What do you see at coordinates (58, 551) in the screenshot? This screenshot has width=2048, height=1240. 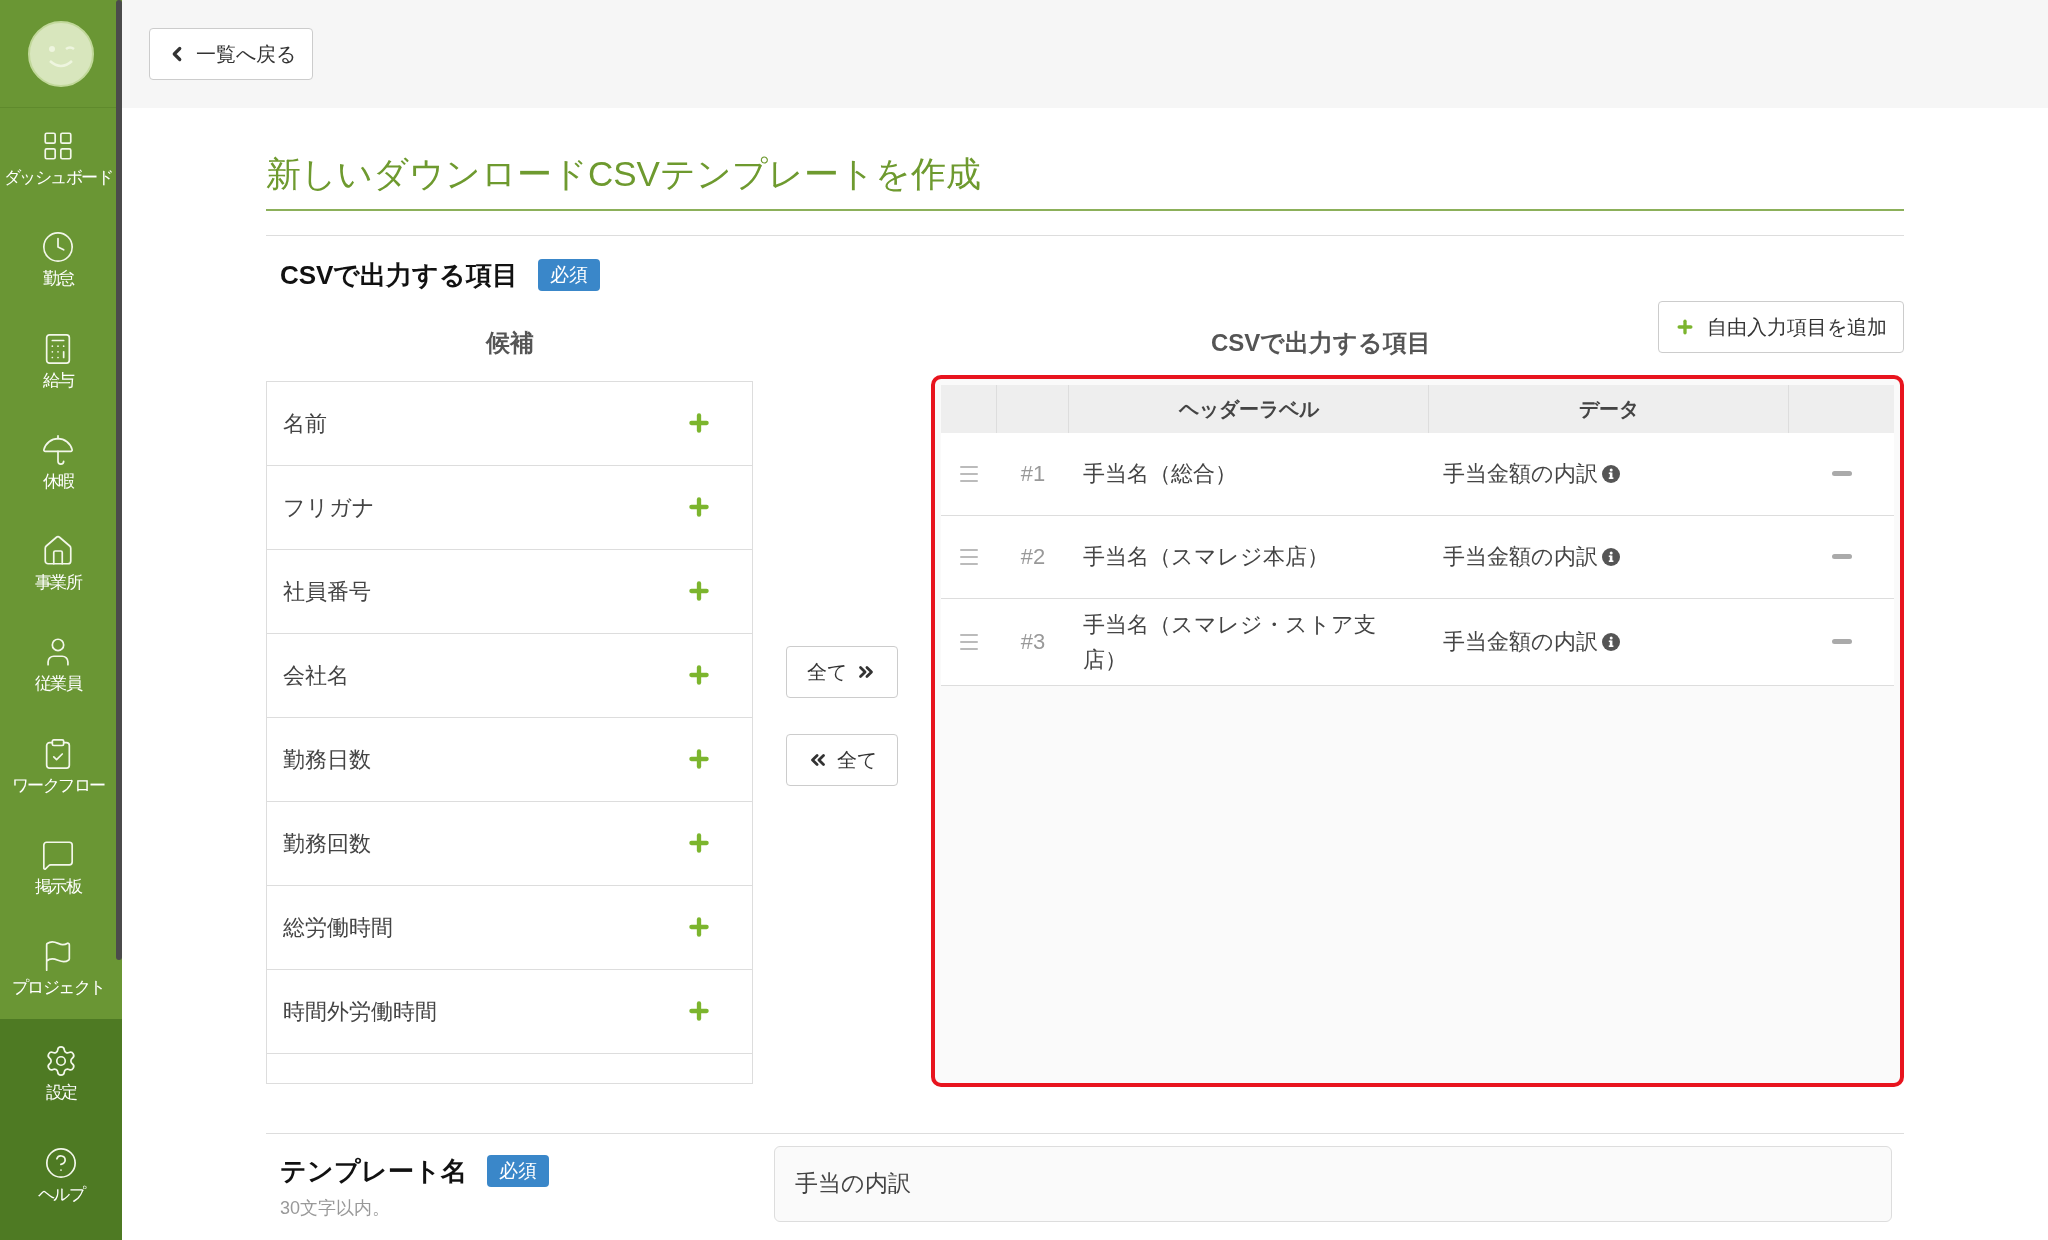 I see `house-icon` at bounding box center [58, 551].